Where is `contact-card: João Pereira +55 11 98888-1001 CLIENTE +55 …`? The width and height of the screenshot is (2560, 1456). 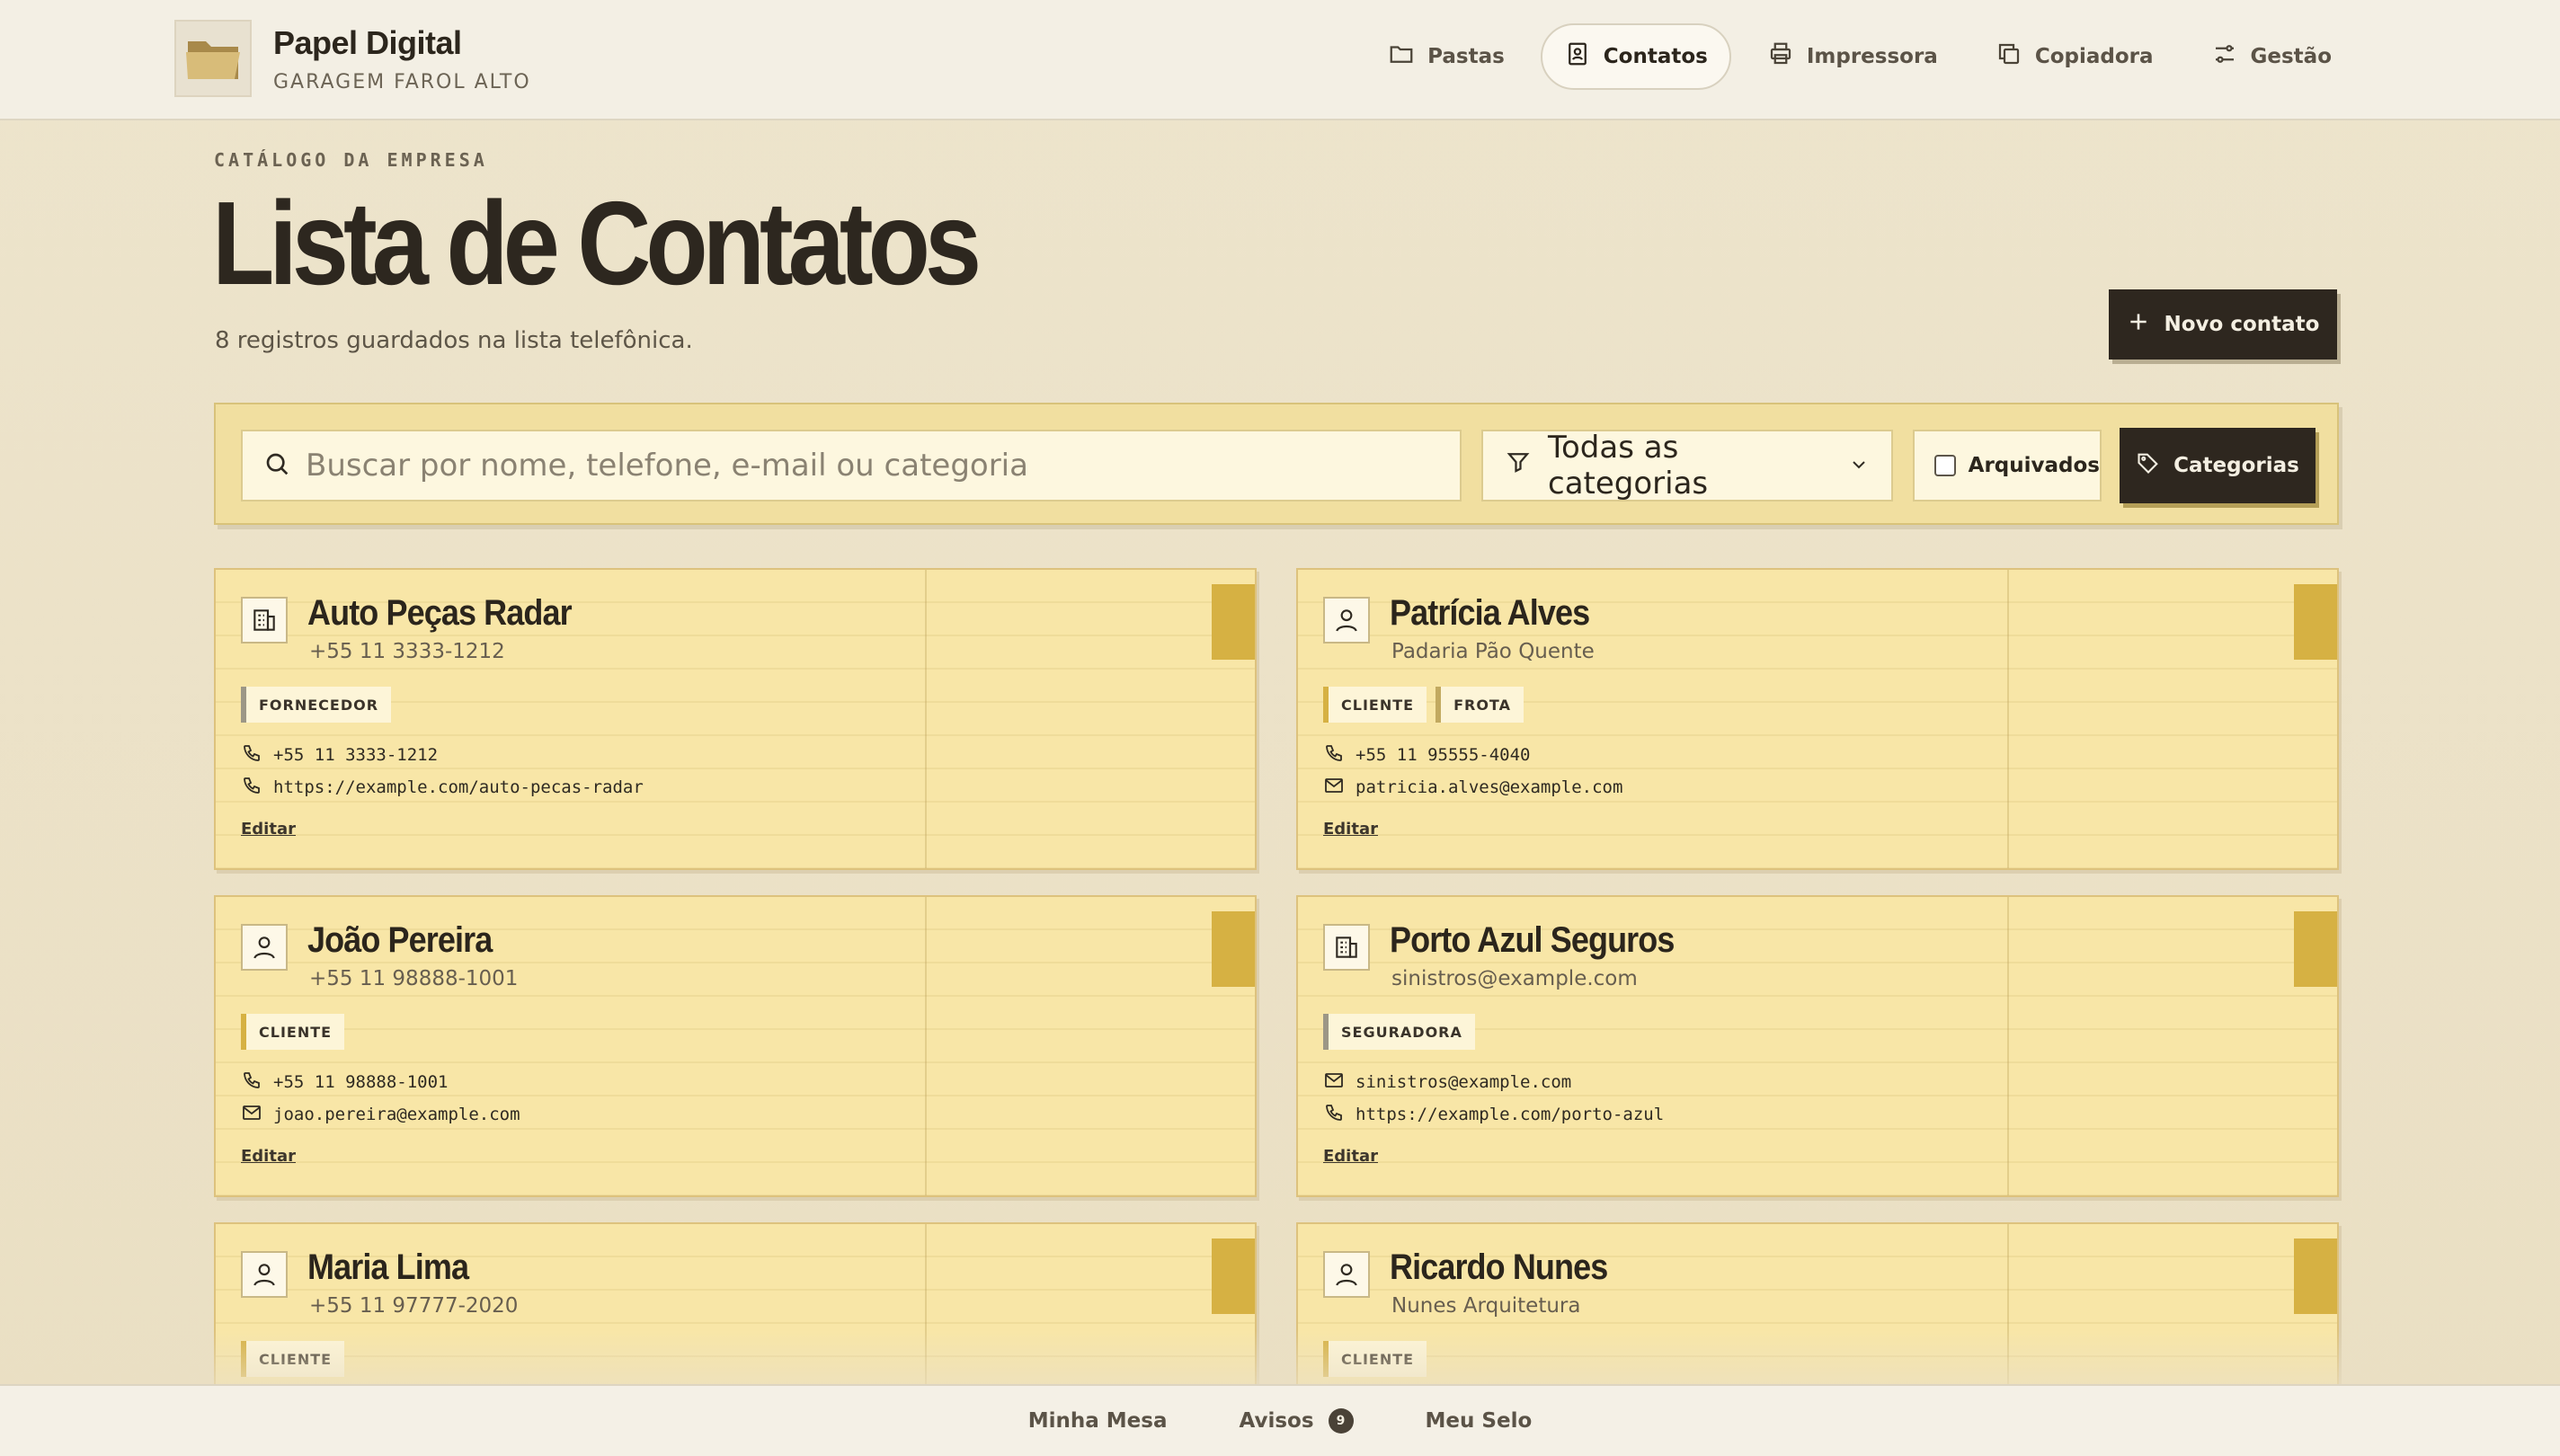 contact-card: João Pereira +55 11 98888-1001 CLIENTE +55 … is located at coordinates (735, 1046).